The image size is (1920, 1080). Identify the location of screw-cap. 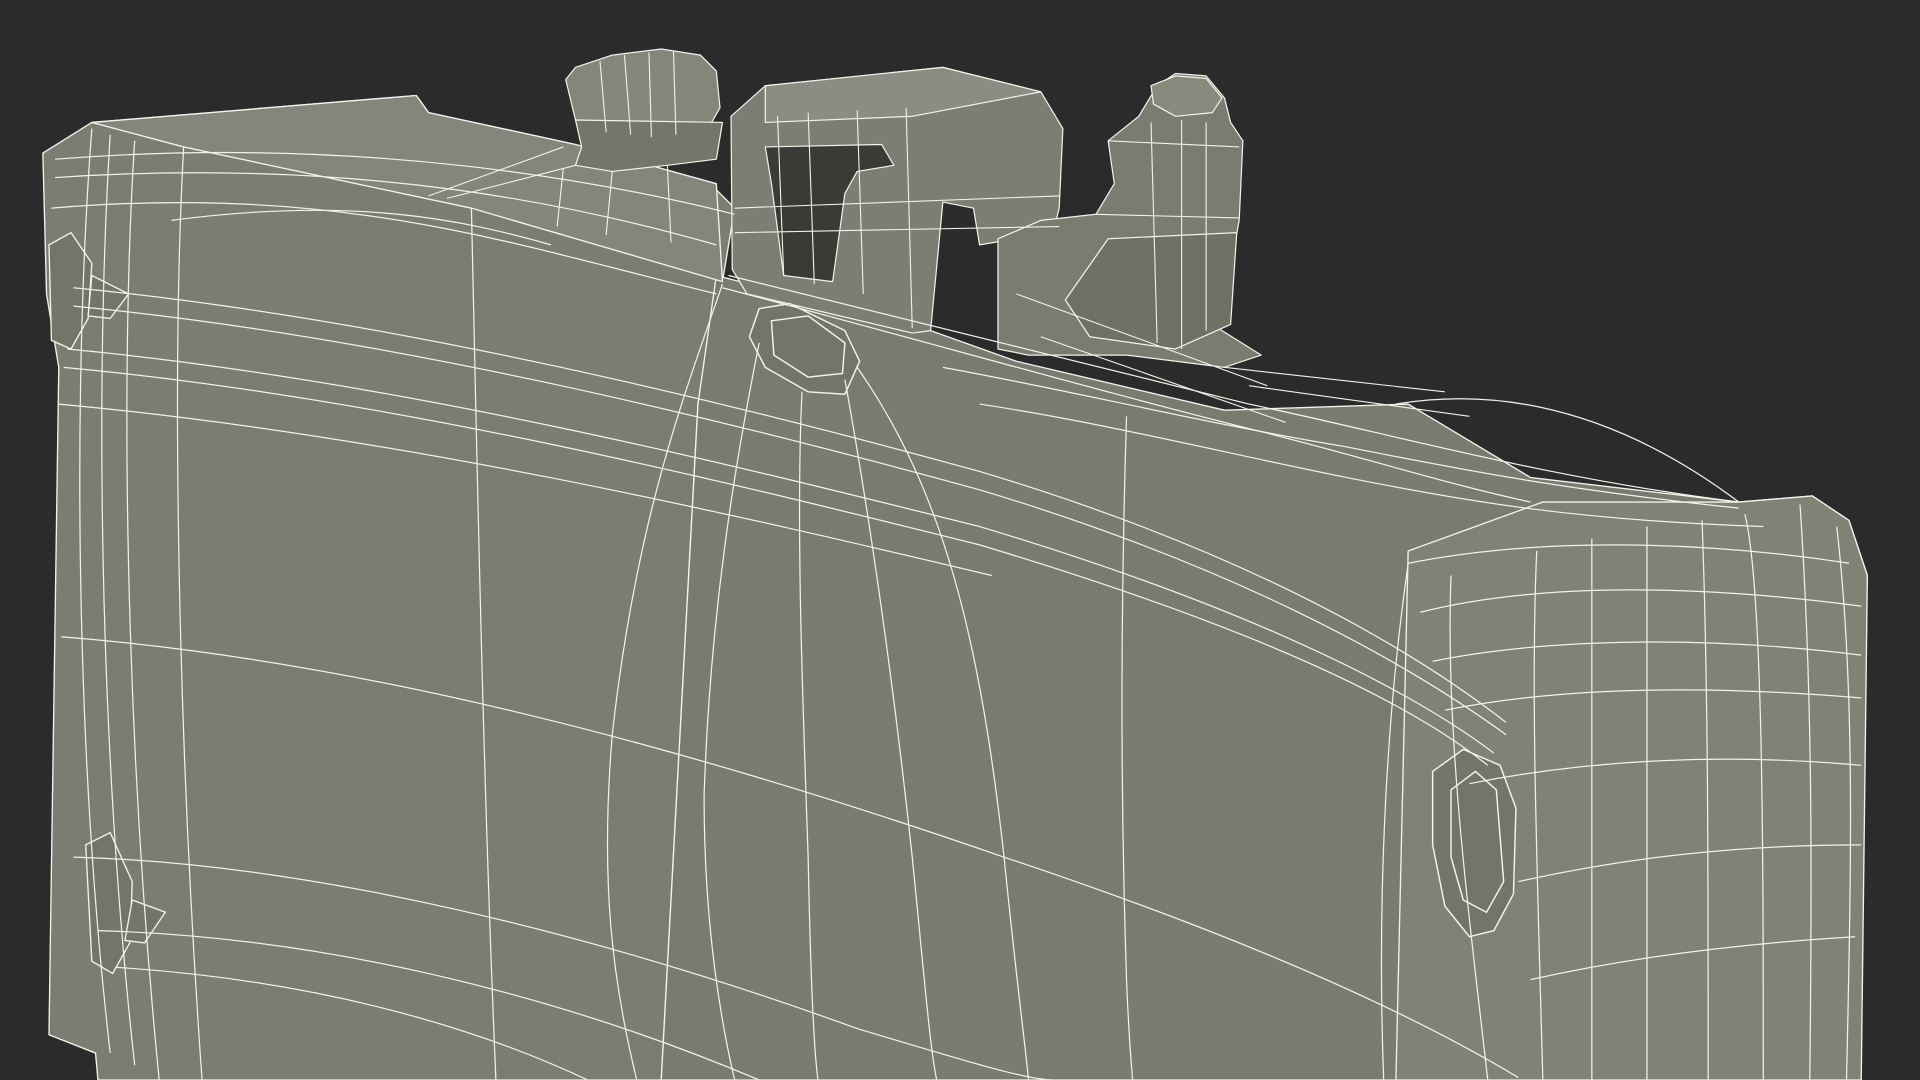
(644, 110).